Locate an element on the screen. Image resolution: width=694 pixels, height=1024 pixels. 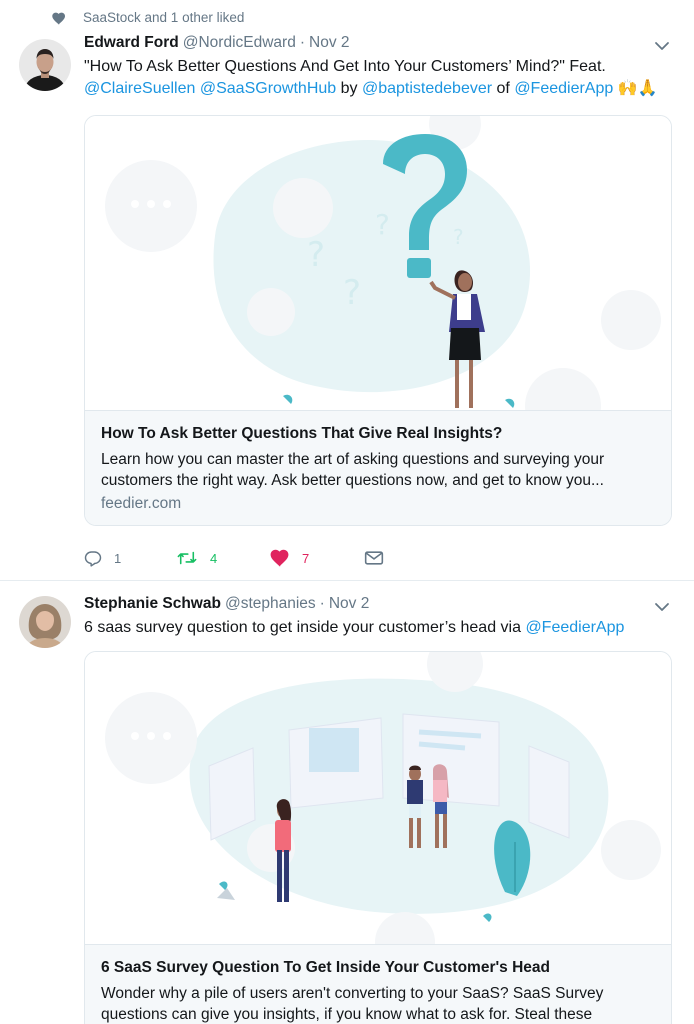
mention-claire-suellen: @ClaireSuellen is located at coordinates (139, 88).